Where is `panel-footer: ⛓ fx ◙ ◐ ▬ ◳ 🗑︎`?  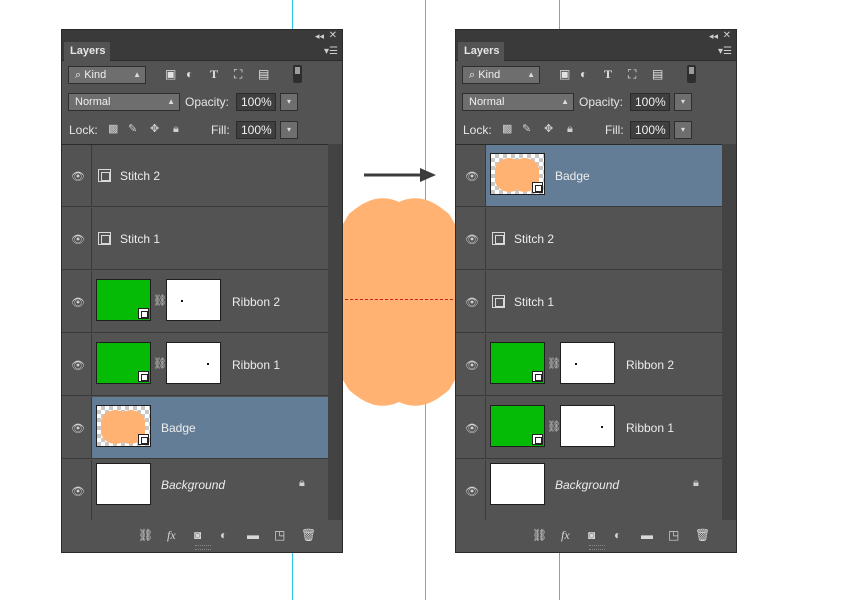 panel-footer: ⛓ fx ◙ ◐ ▬ ◳ 🗑︎ is located at coordinates (202, 536).